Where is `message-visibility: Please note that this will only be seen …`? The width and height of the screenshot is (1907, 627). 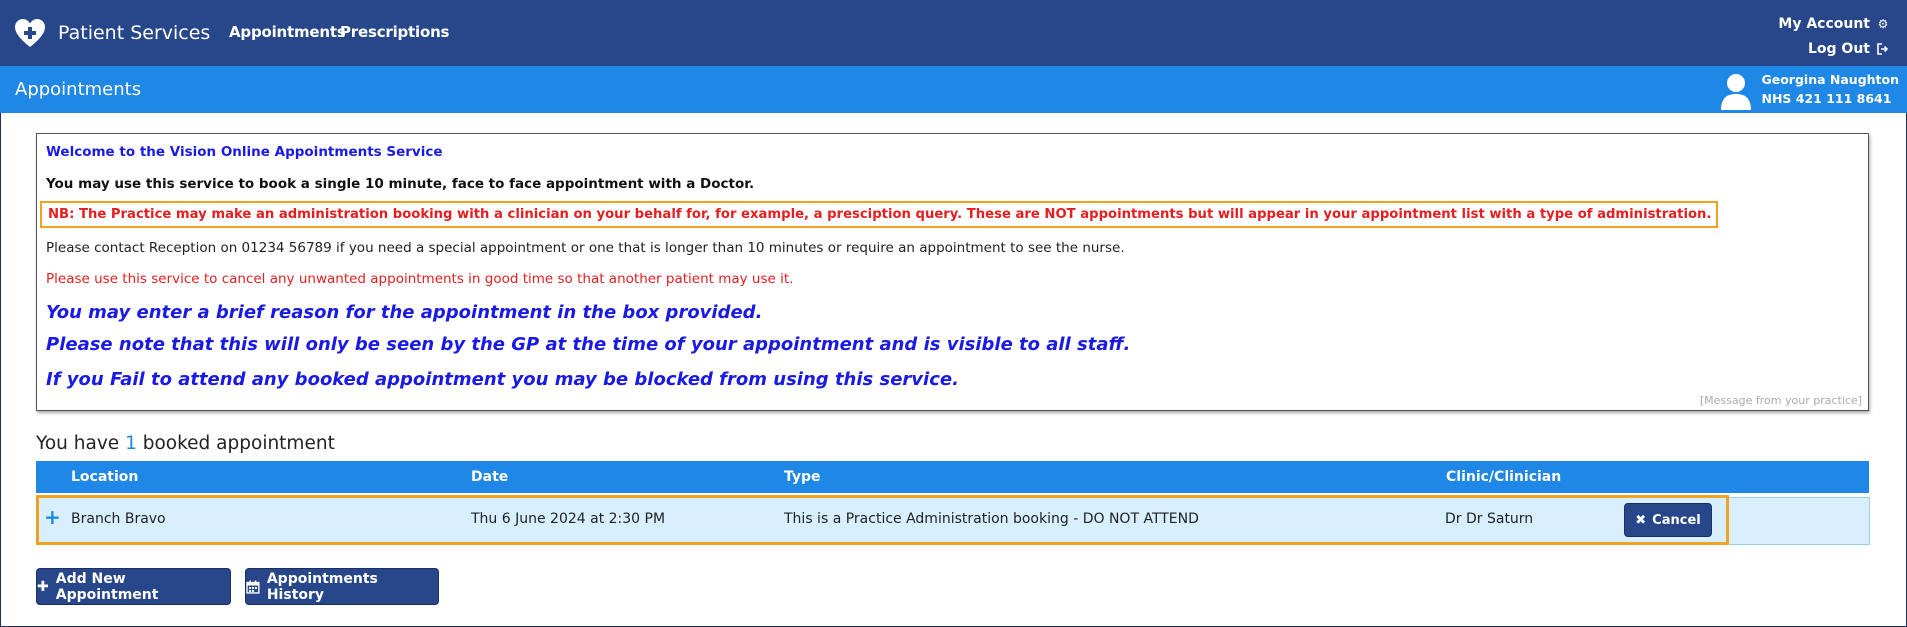
message-visibility: Please note that this will only be seen … is located at coordinates (588, 344).